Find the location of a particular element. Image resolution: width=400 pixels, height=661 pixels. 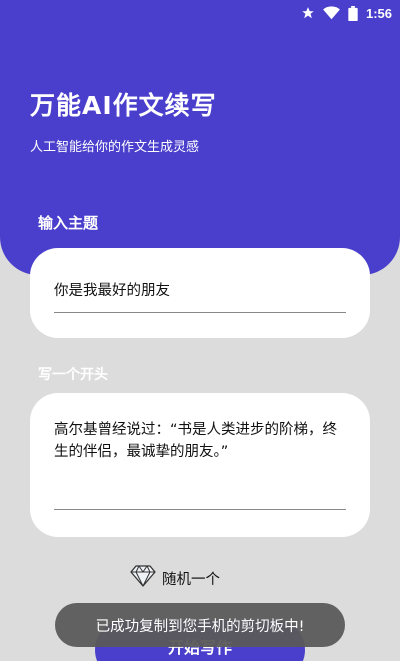

random-button: 随机一个 is located at coordinates (175, 578).